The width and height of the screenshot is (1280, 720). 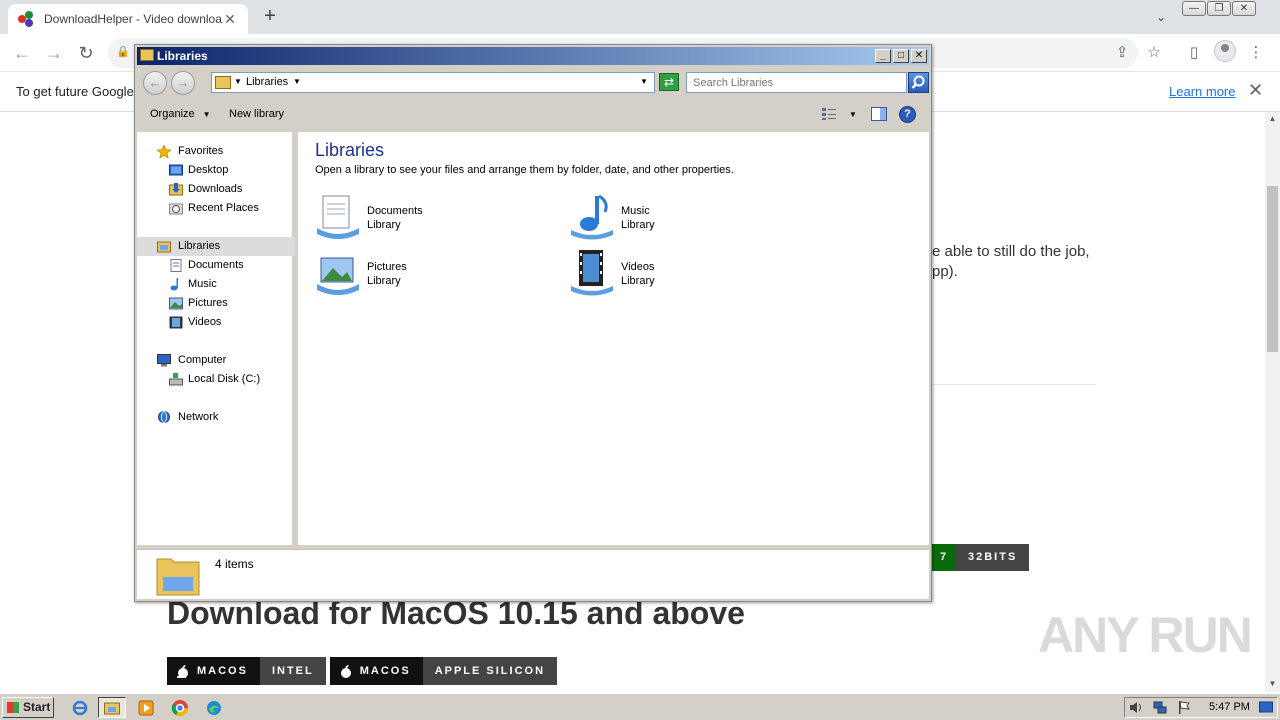 I want to click on organize-button: Organize ▼, so click(x=180, y=114).